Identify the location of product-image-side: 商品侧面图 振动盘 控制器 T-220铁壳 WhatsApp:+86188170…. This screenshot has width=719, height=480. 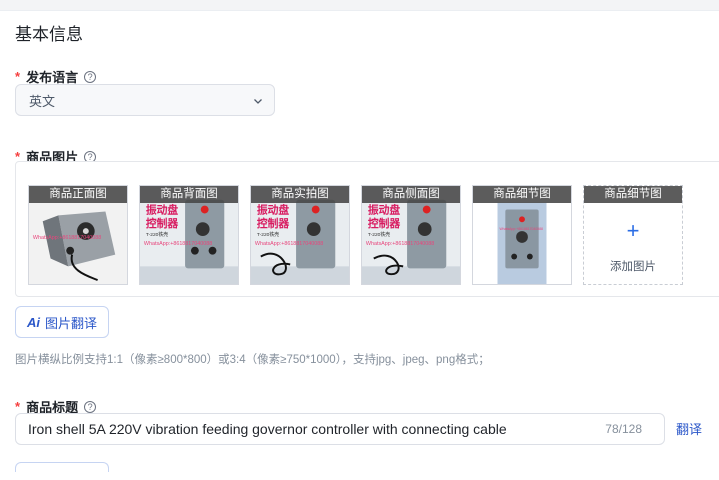
(411, 235).